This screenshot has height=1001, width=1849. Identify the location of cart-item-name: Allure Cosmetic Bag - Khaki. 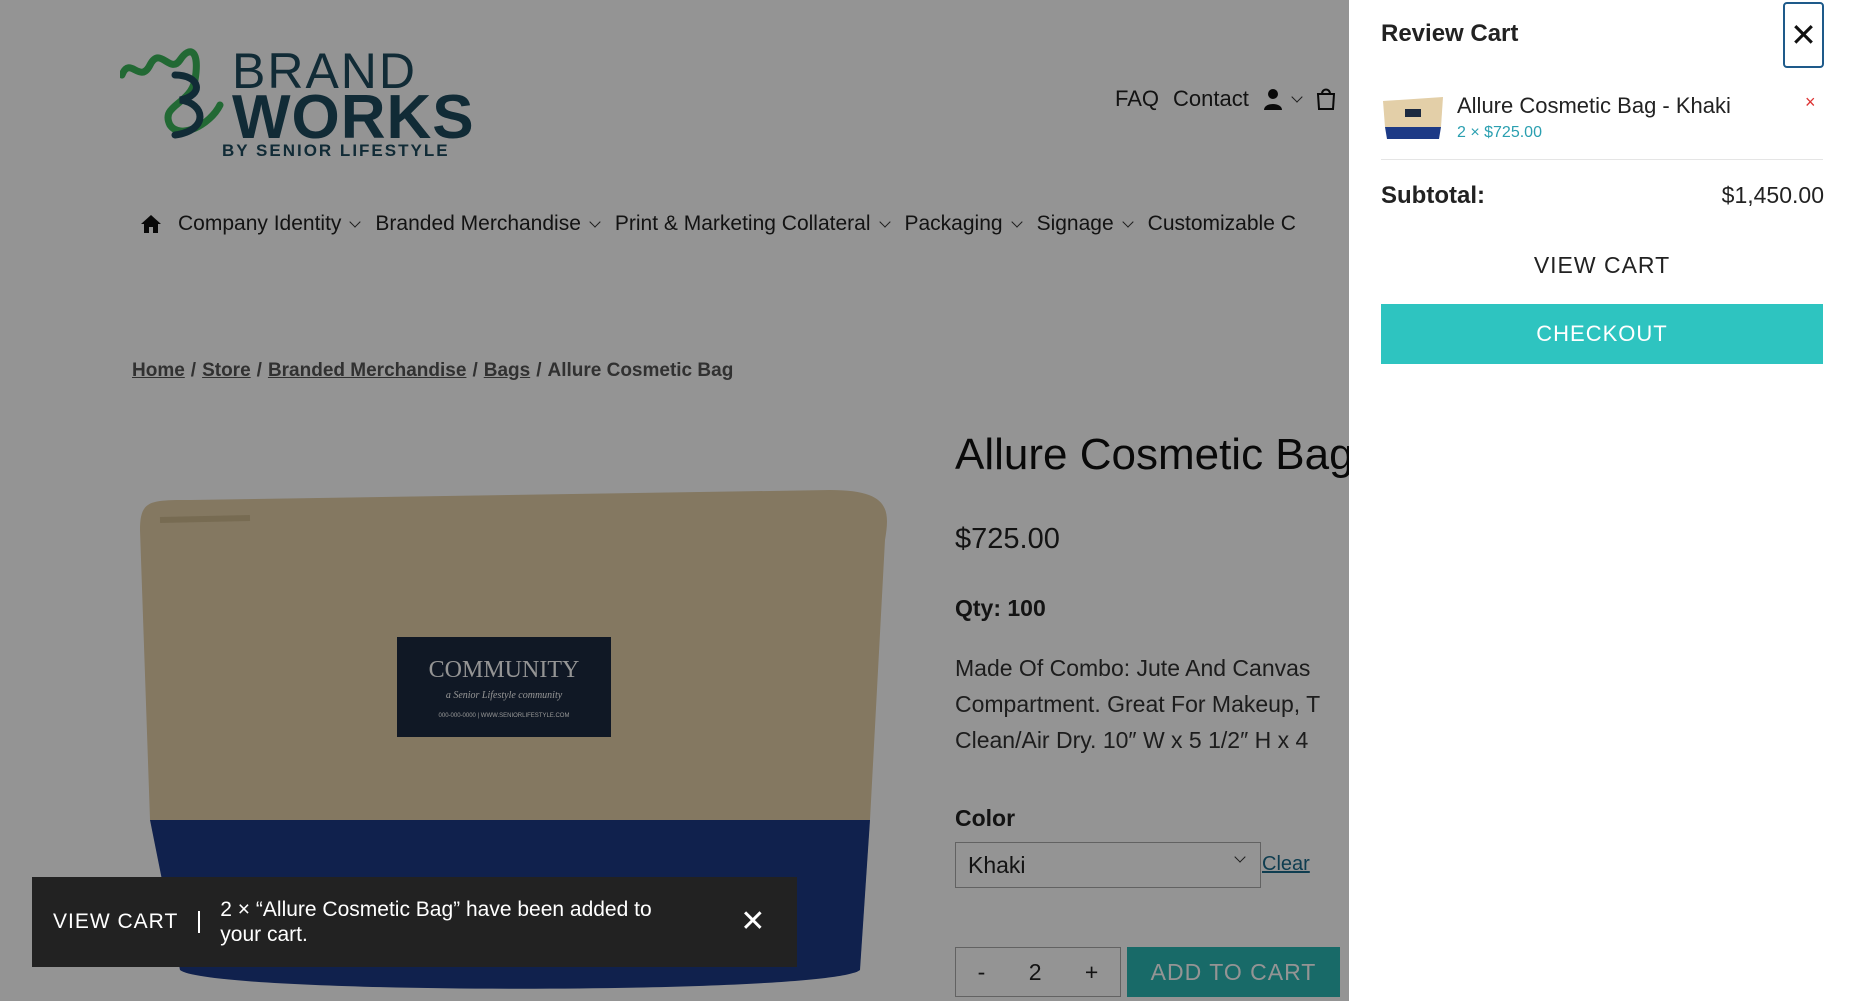
(1594, 106).